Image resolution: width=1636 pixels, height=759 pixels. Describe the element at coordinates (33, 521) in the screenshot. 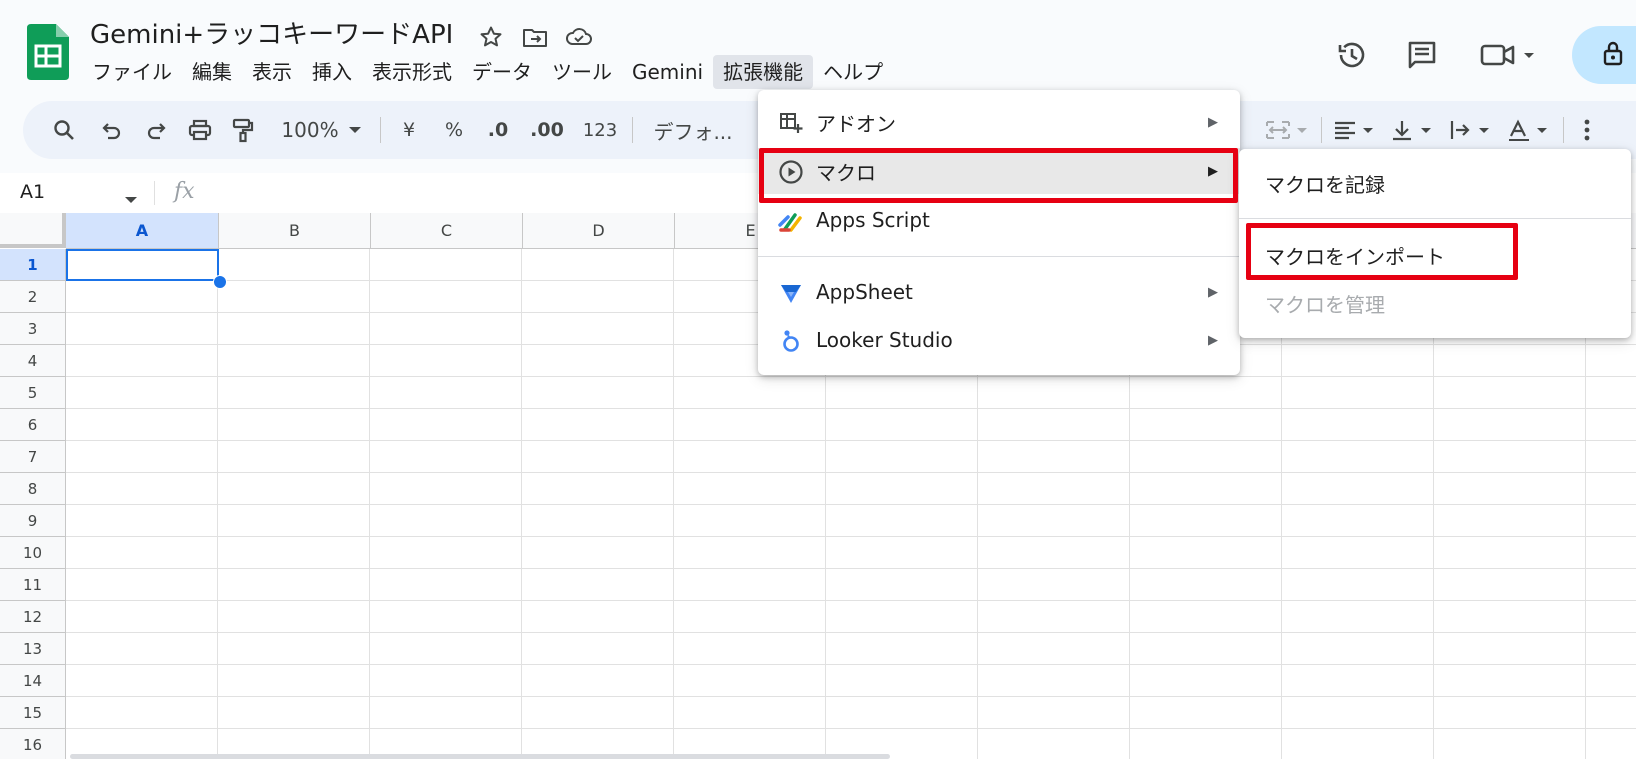

I see `row-header: 9` at that location.